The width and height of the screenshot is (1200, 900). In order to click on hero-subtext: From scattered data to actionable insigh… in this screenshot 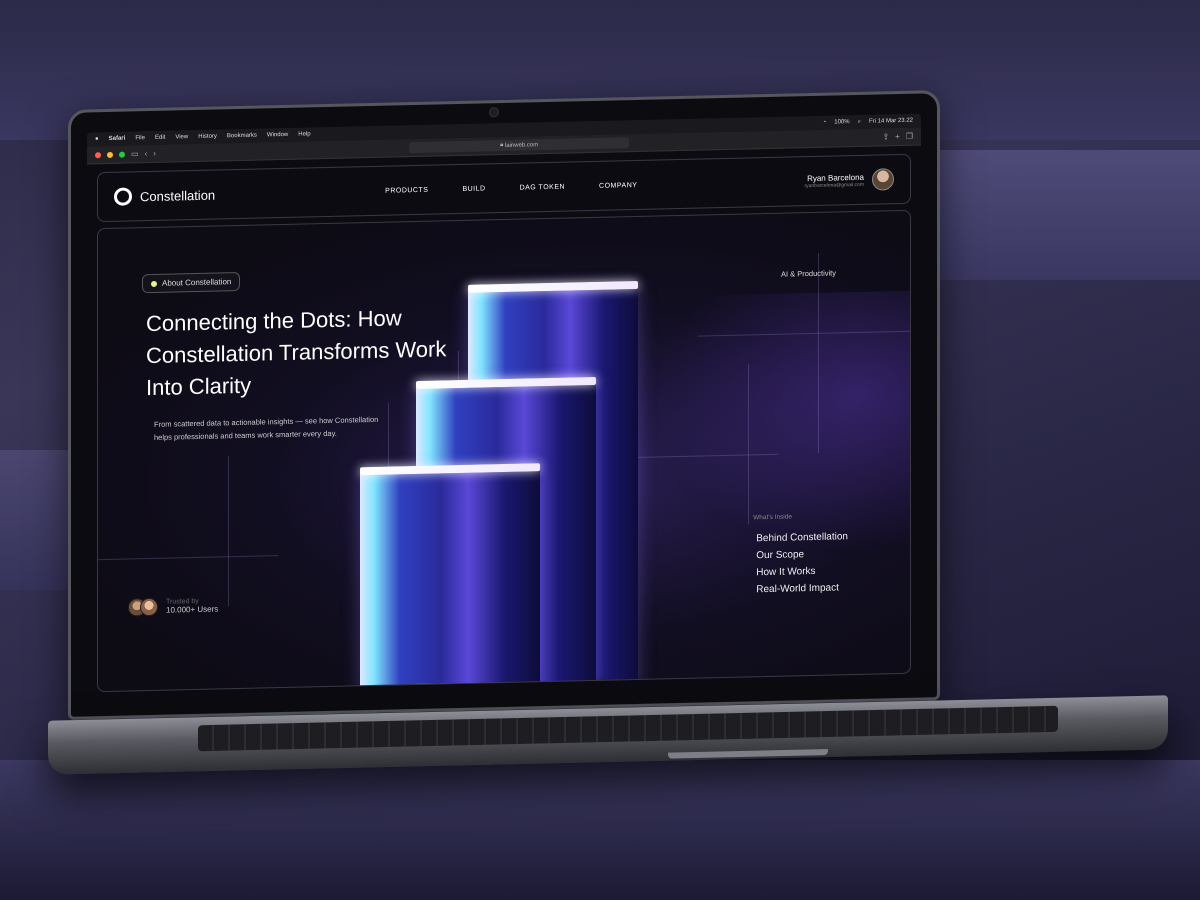, I will do `click(266, 428)`.